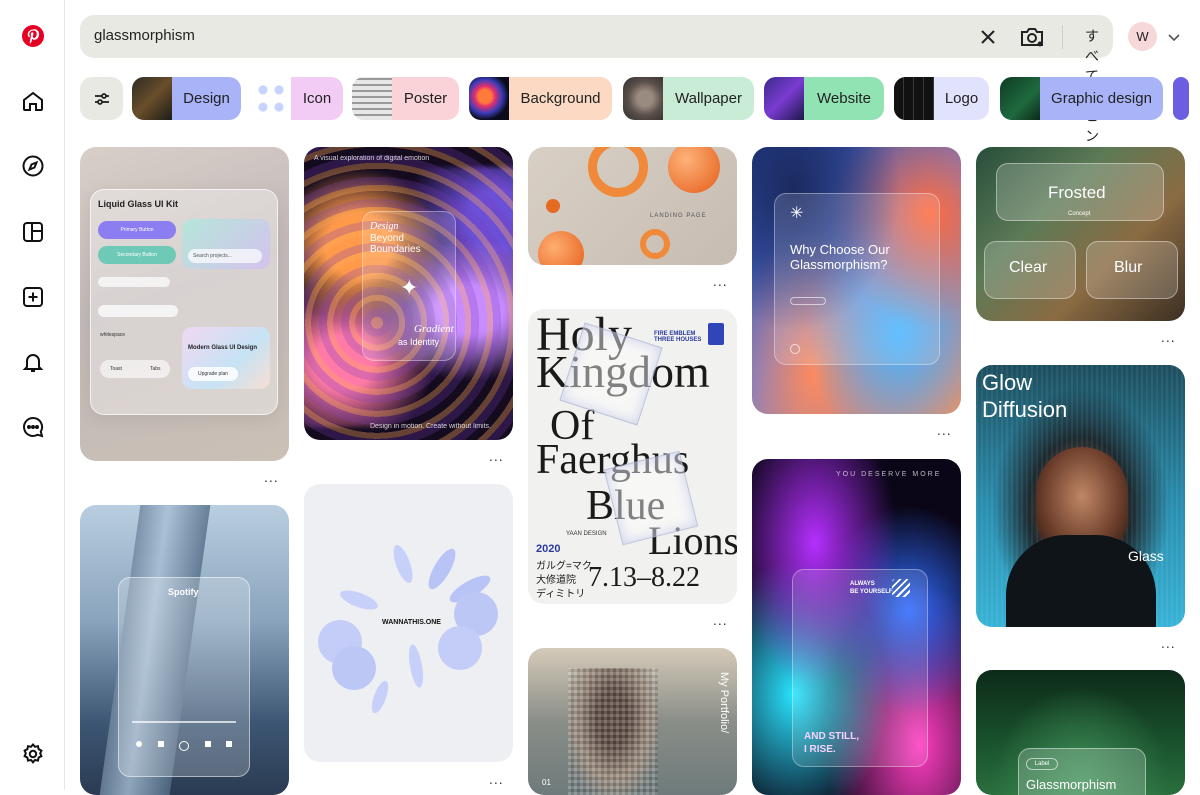  What do you see at coordinates (1080, 496) in the screenshot?
I see `pin-glow-diffusion: Glow Diffusion Glass` at bounding box center [1080, 496].